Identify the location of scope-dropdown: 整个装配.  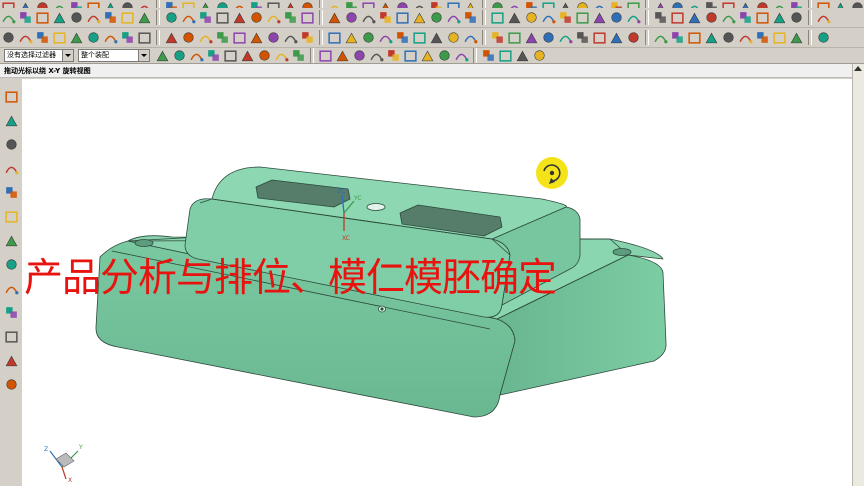
(114, 55).